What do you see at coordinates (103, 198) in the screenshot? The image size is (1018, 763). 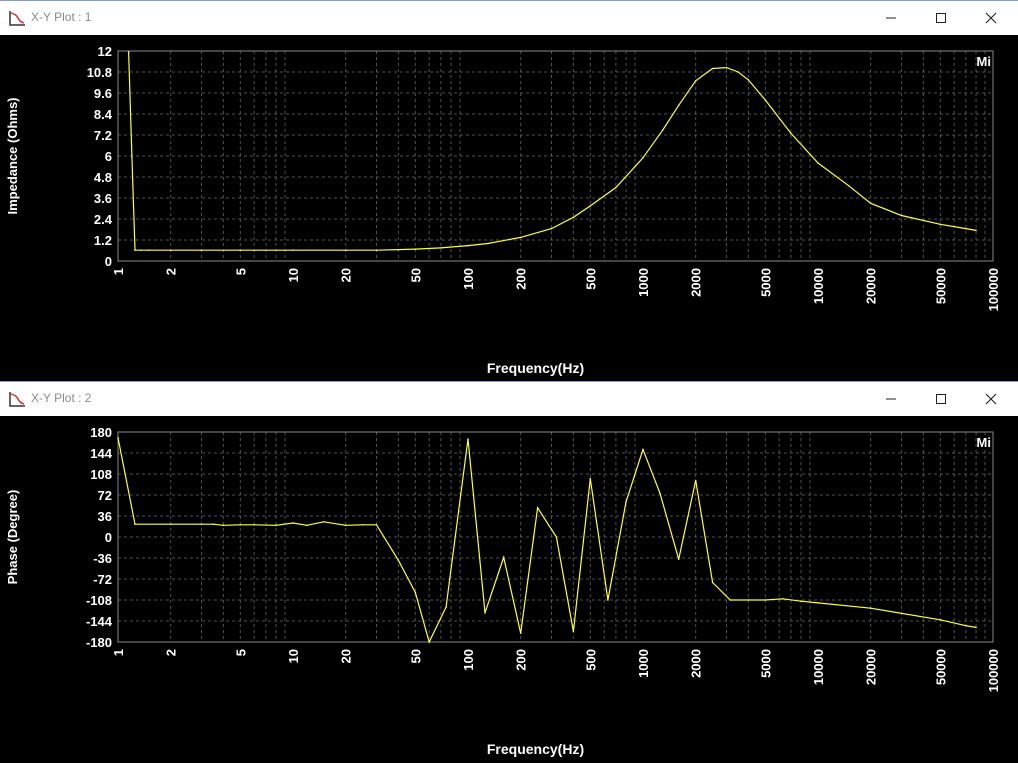 I see `y-tick-label: 3.6` at bounding box center [103, 198].